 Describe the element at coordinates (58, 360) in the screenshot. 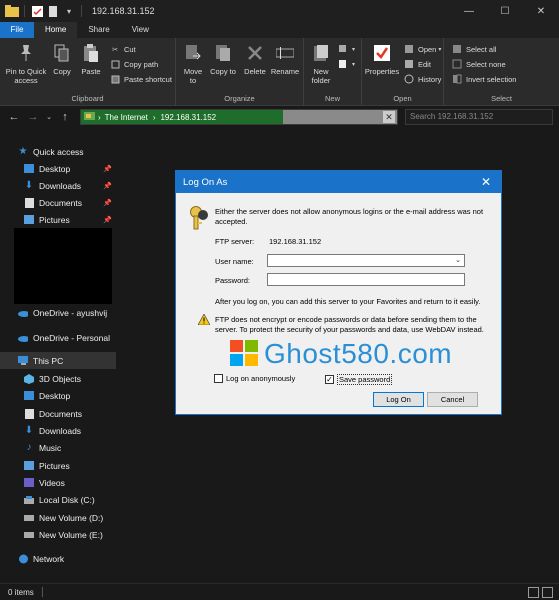

I see `sidebar-item-this-pc: This PC` at that location.